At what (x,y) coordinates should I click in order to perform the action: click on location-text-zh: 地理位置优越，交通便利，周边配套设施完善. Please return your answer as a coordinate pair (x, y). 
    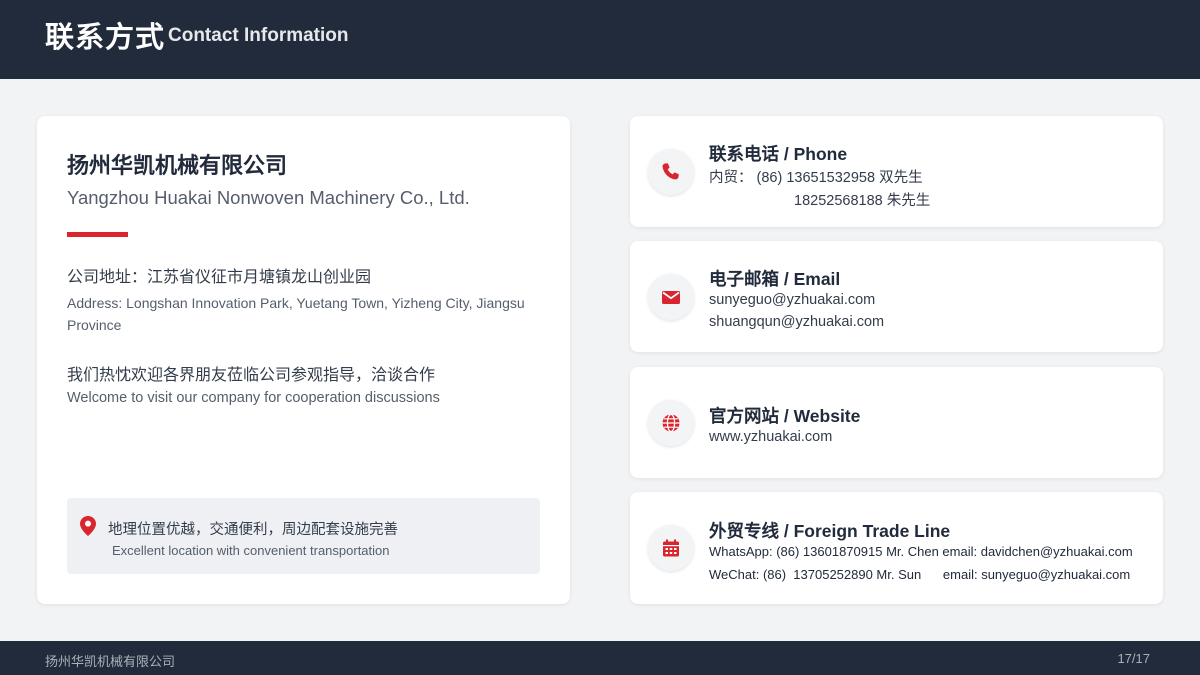
    Looking at the image, I should click on (253, 530).